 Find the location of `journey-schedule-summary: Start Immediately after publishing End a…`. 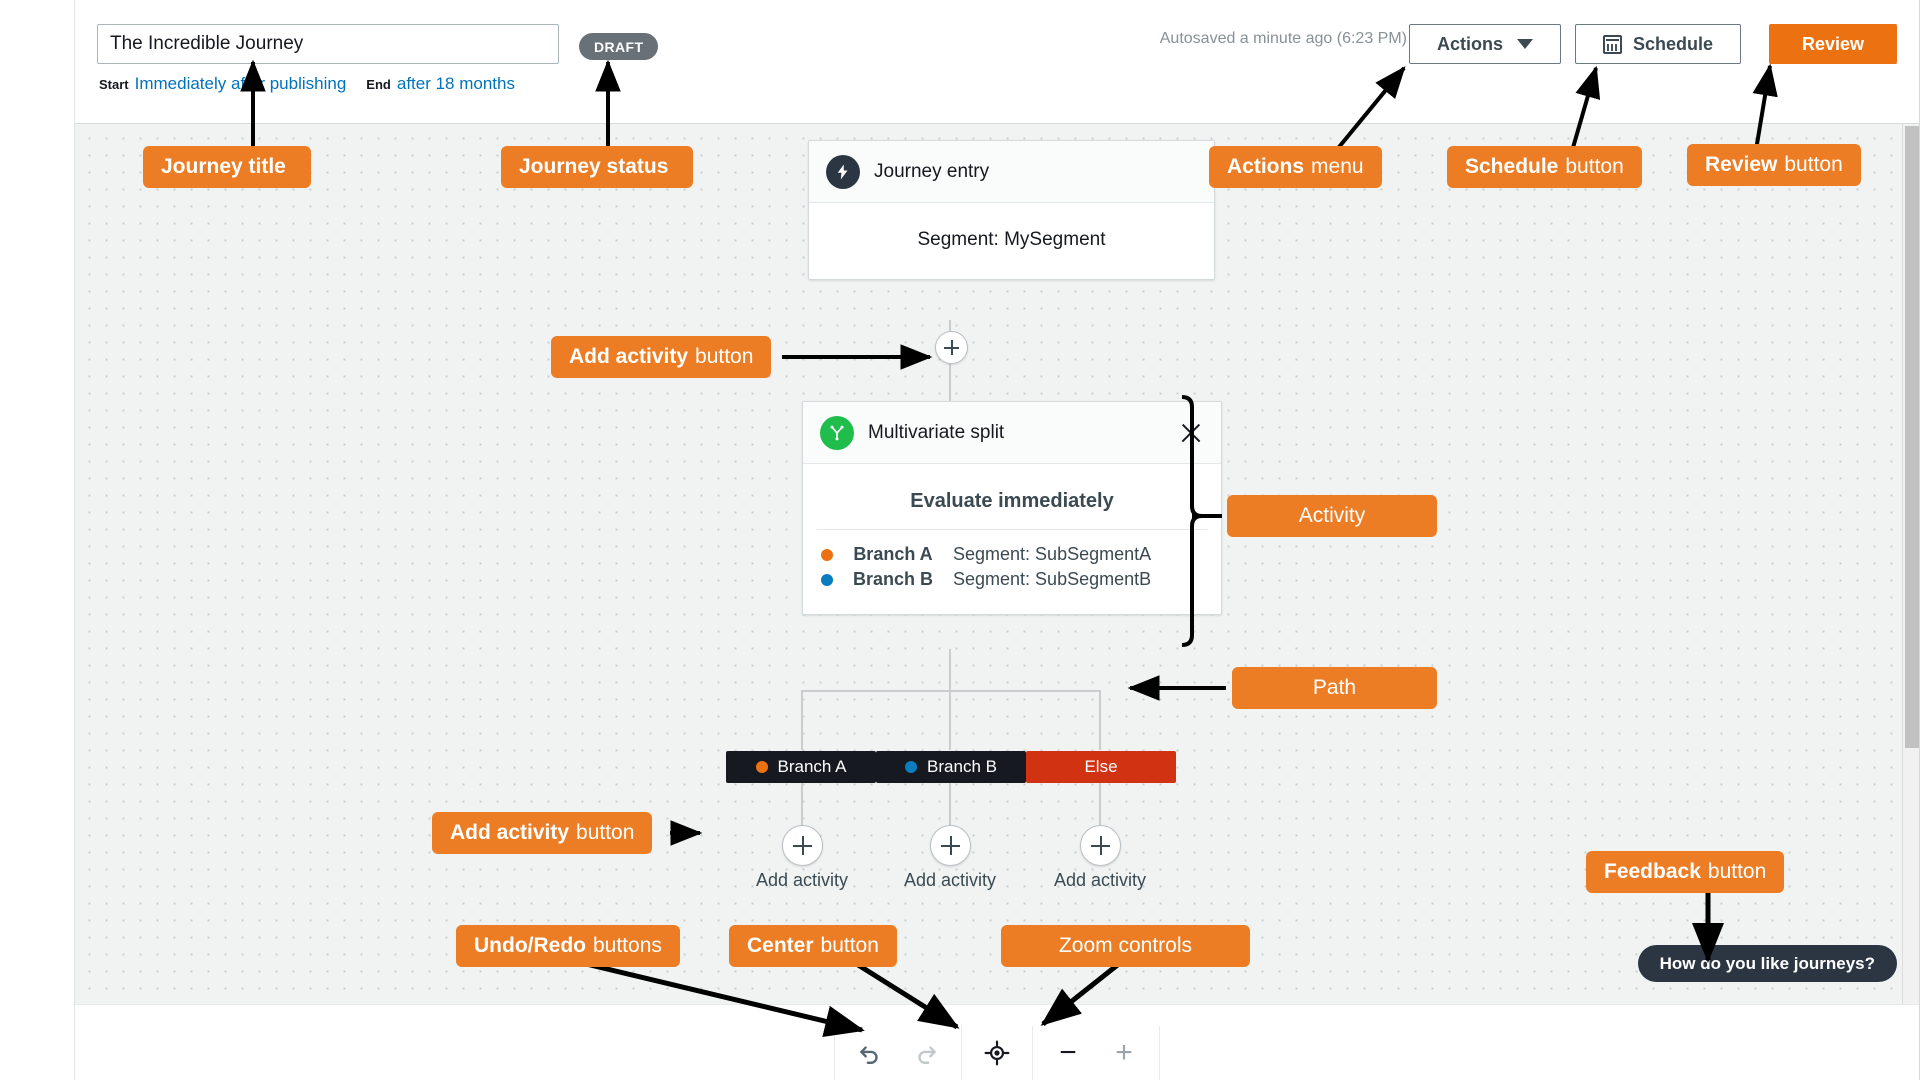

journey-schedule-summary: Start Immediately after publishing End a… is located at coordinates (307, 84).